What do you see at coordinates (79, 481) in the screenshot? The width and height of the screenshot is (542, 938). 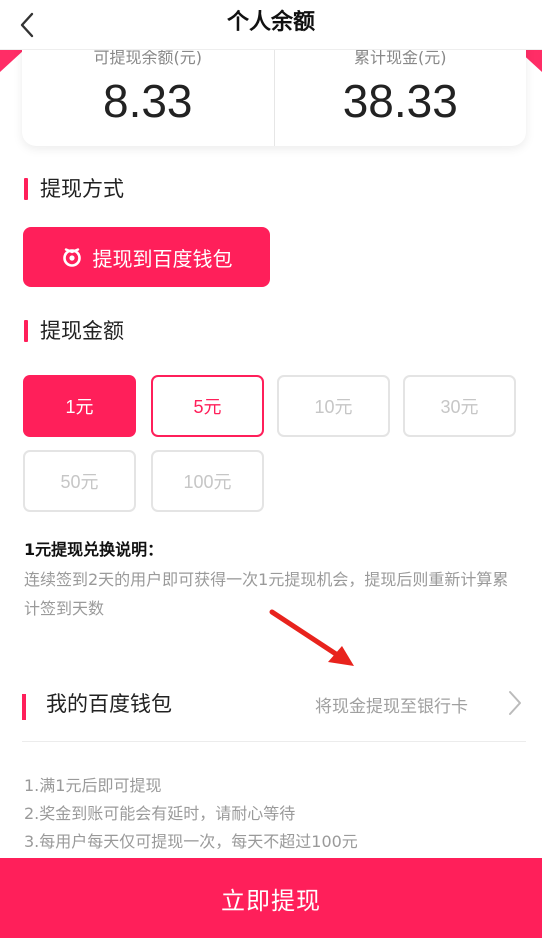 I see `amount-option-50: 50元` at bounding box center [79, 481].